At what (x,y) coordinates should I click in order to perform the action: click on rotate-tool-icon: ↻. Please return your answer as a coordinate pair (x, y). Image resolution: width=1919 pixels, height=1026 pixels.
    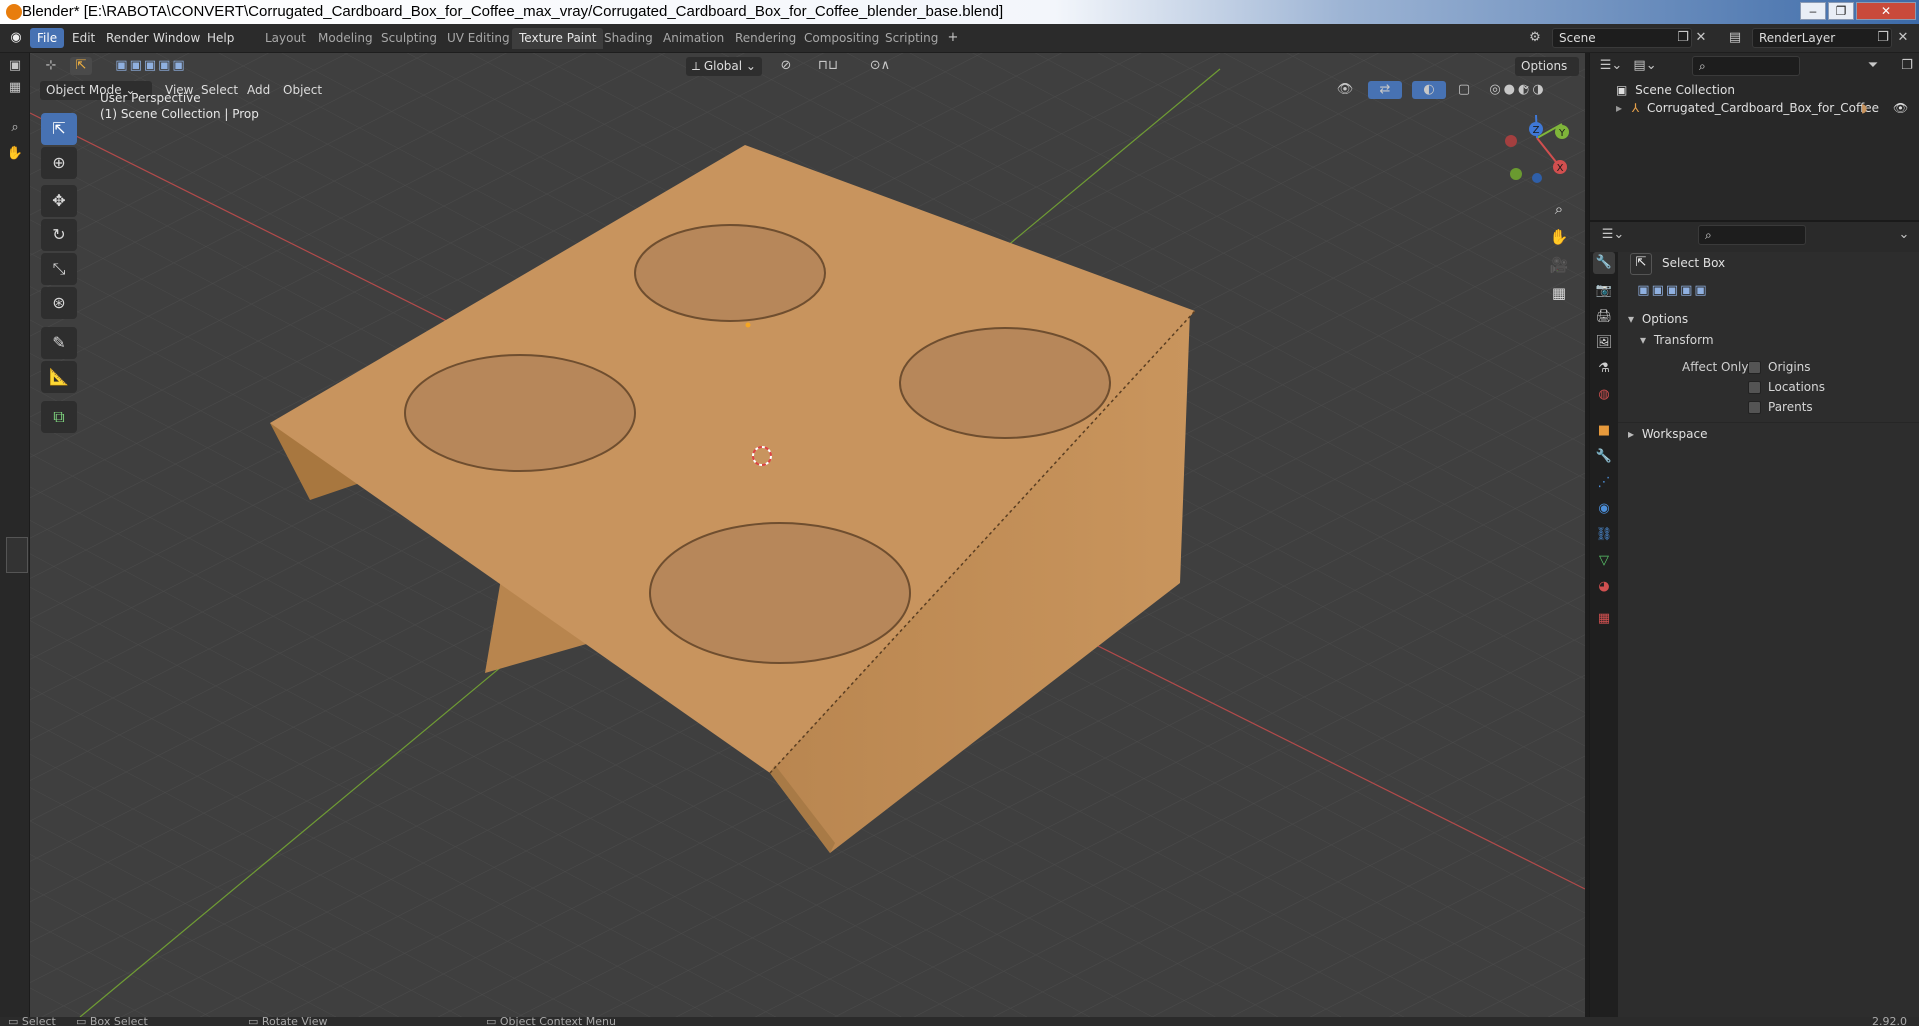
    Looking at the image, I should click on (59, 235).